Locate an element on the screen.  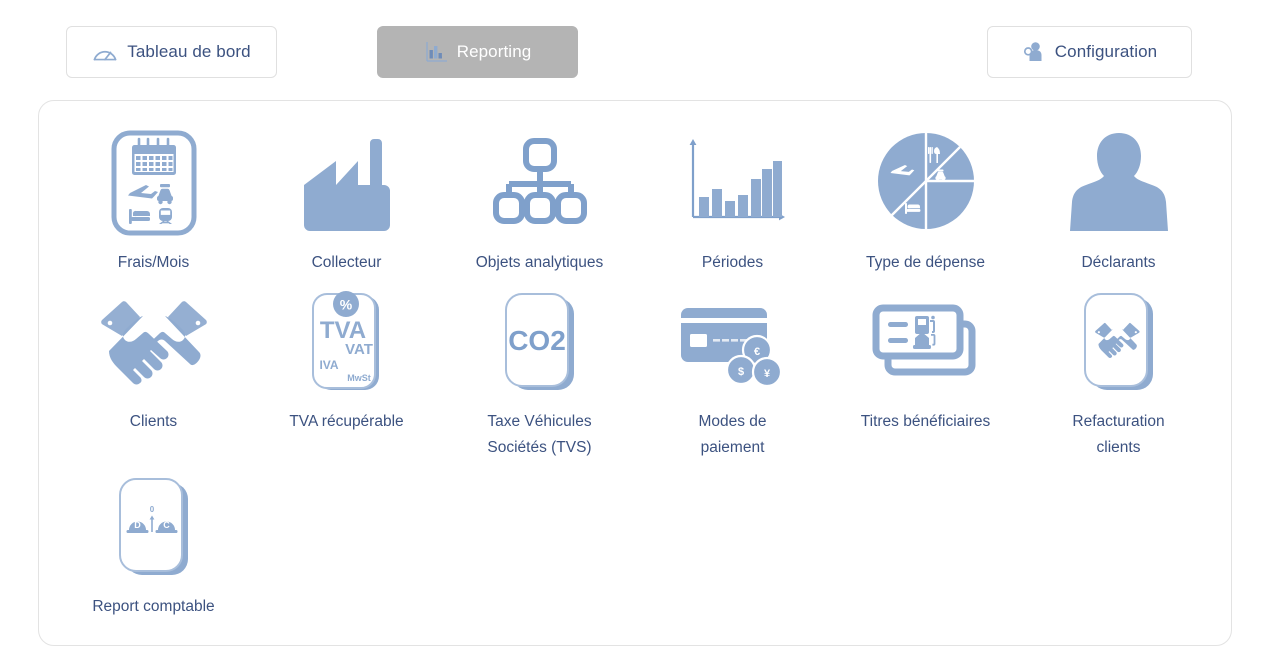
debit-credit-balance-card-icon: D C 0 is located at coordinates (154, 529).